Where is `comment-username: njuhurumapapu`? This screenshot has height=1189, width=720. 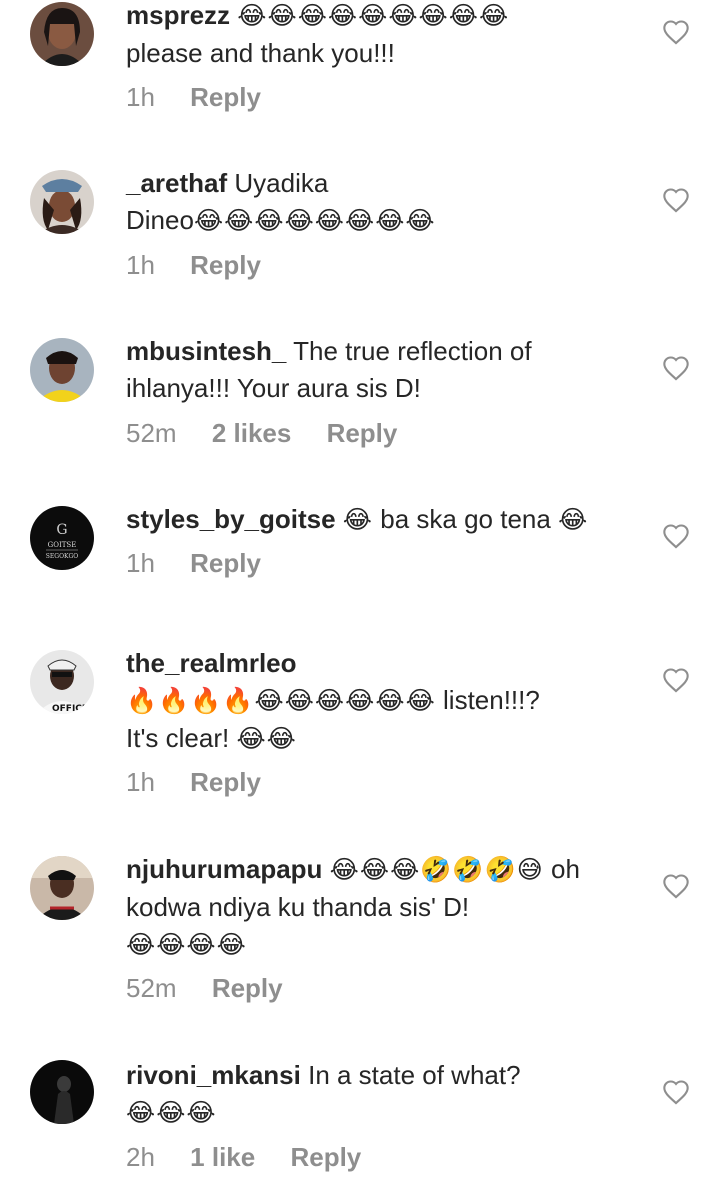
comment-username: njuhurumapapu is located at coordinates (224, 869).